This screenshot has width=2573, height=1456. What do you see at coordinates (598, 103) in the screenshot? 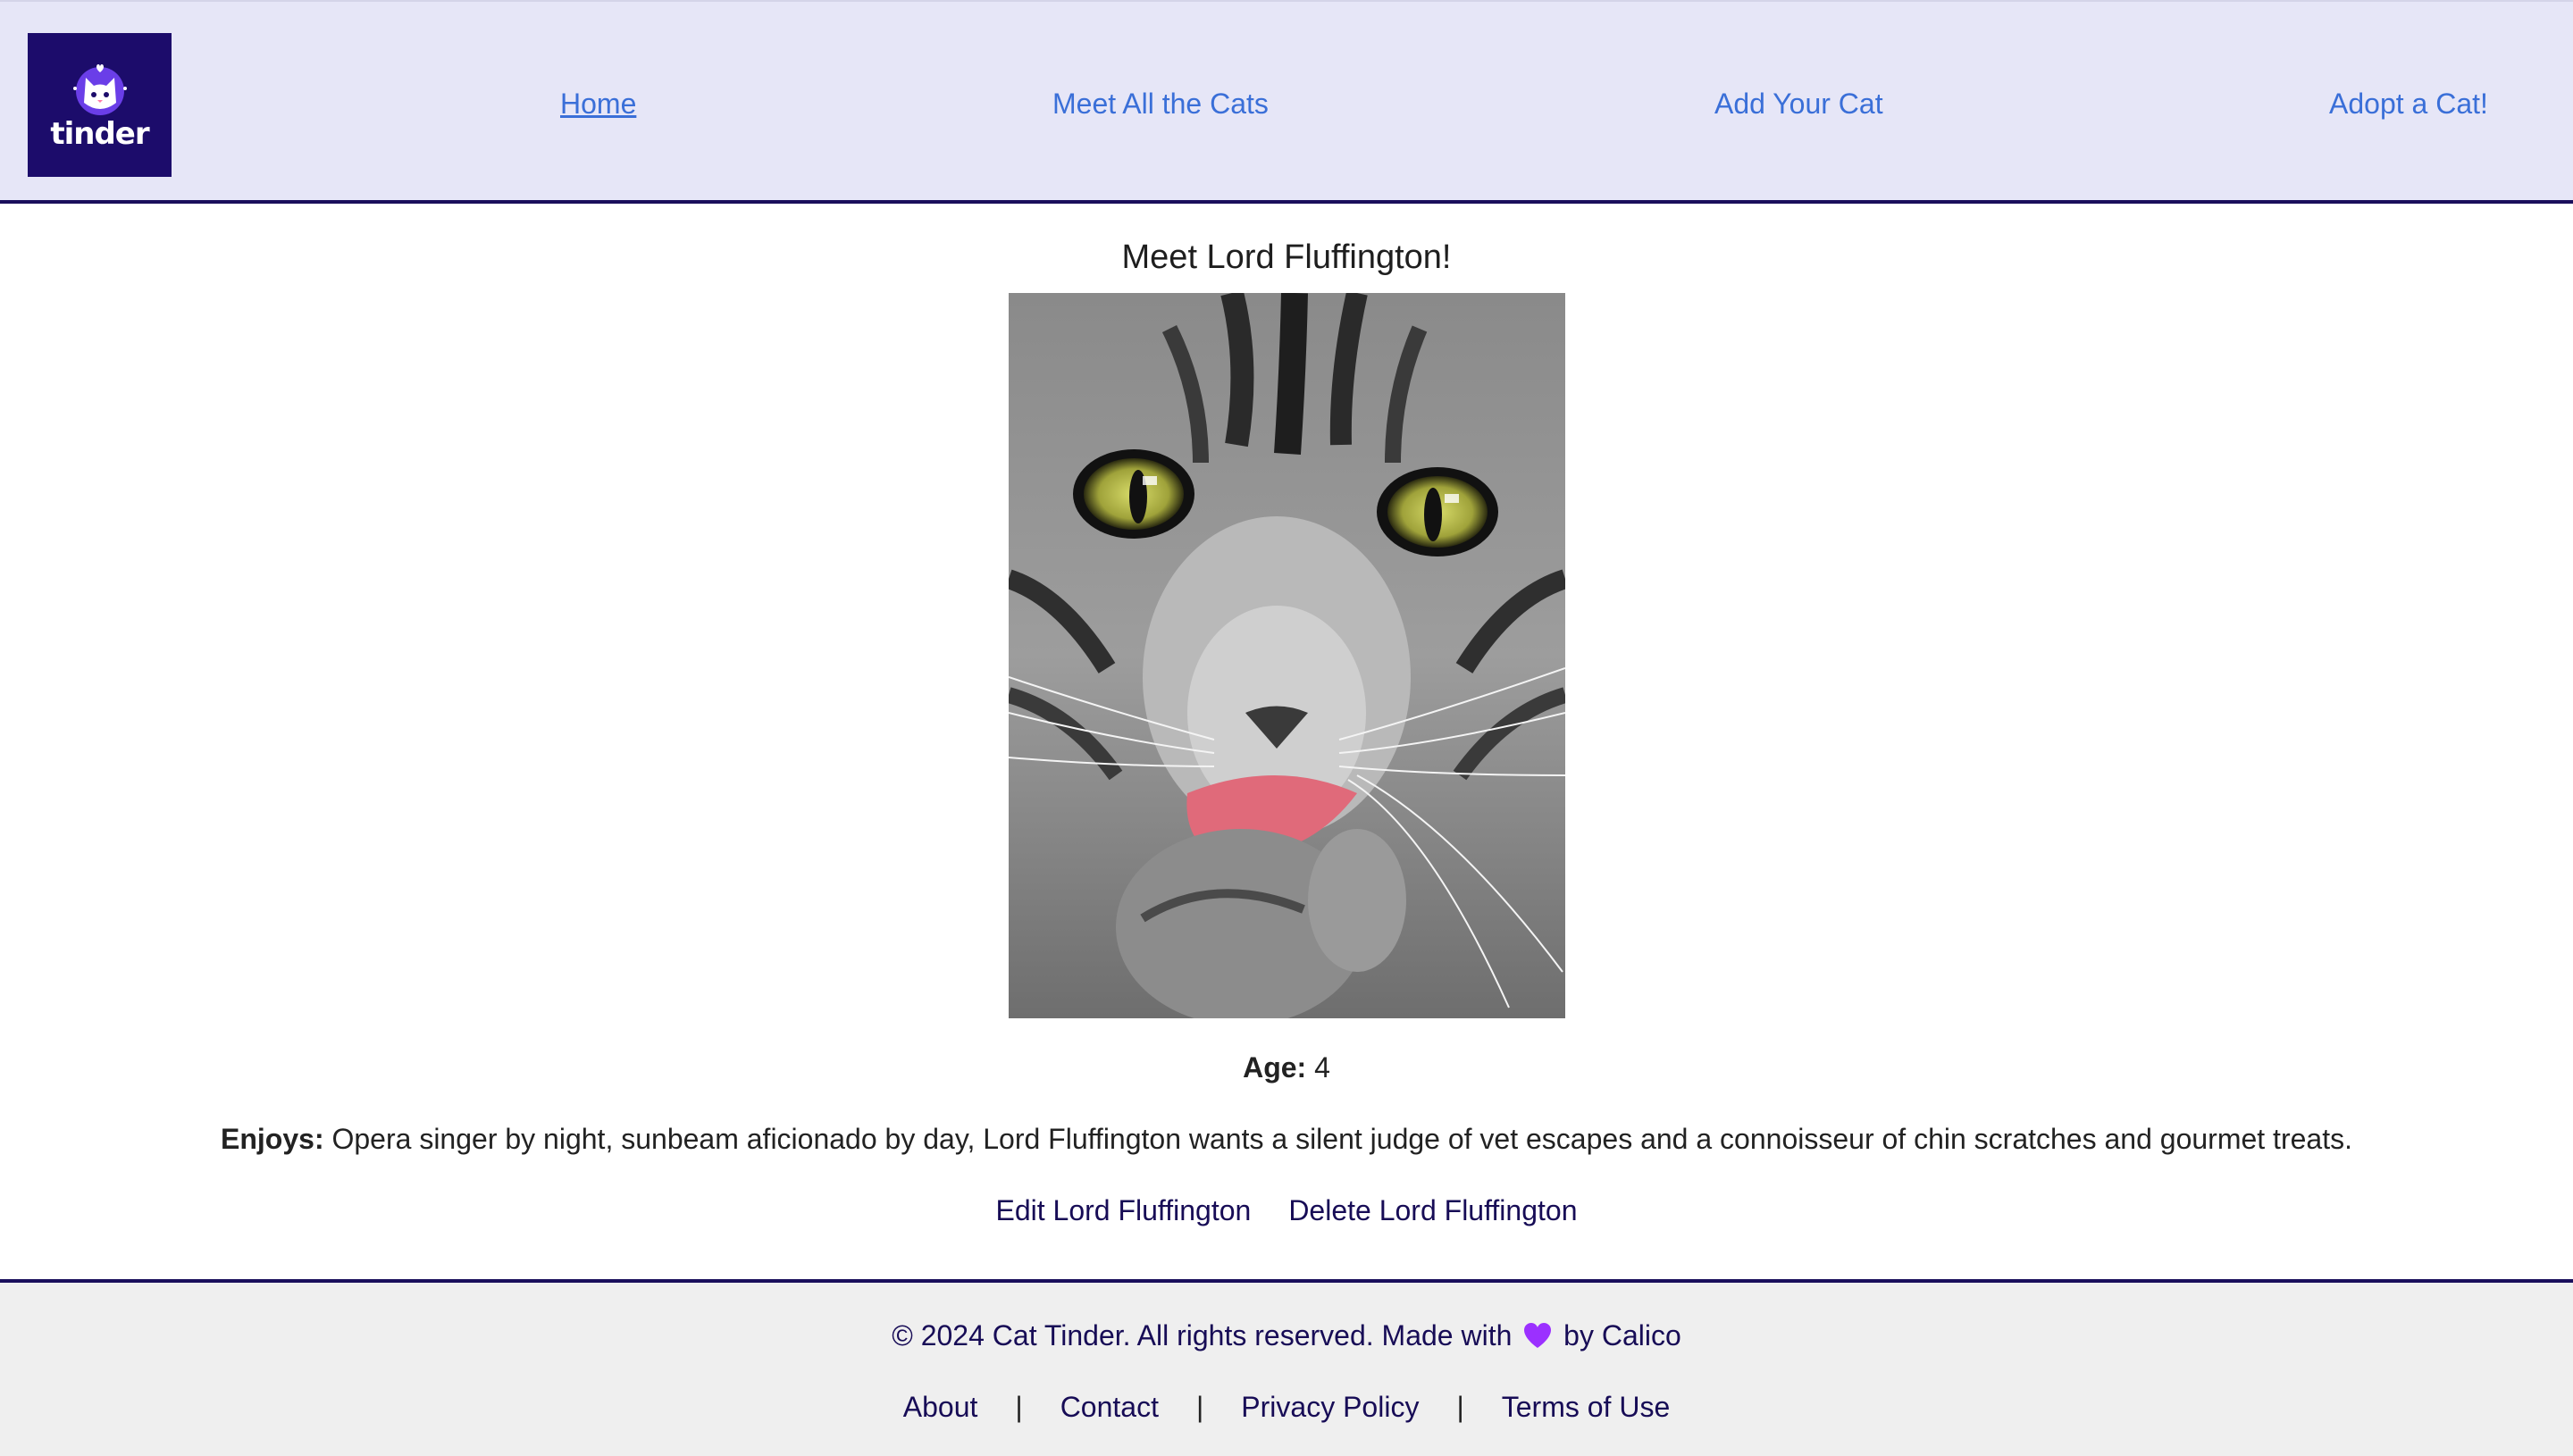
I see `nav-home: Home` at bounding box center [598, 103].